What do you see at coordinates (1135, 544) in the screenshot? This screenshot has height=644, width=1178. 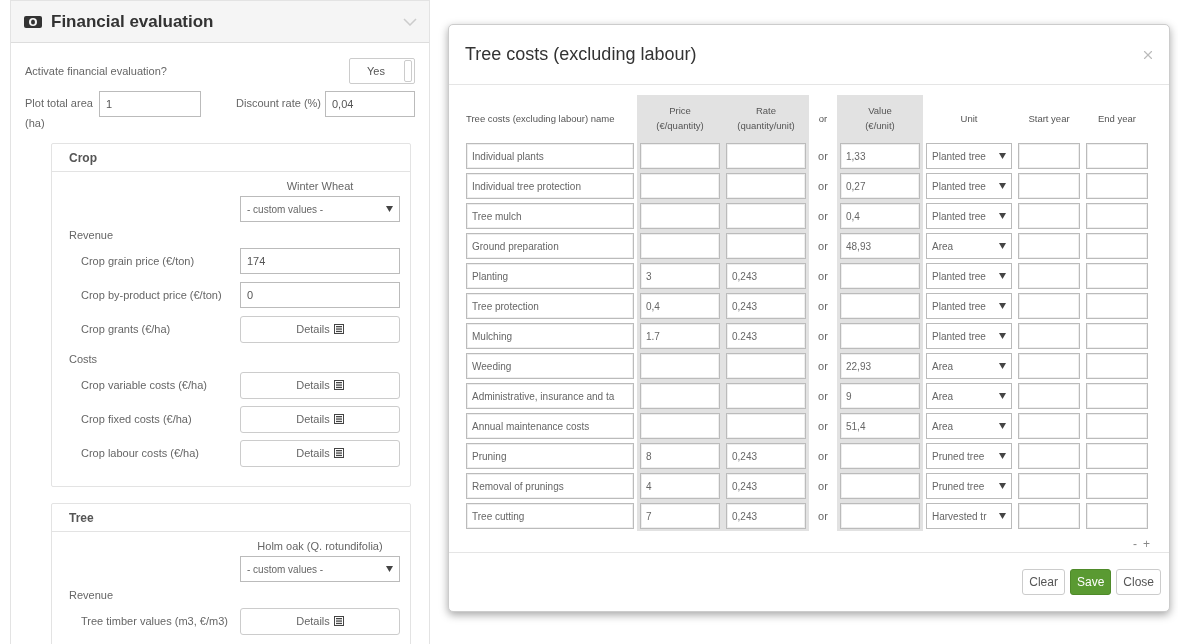 I see `remove-row-button: -` at bounding box center [1135, 544].